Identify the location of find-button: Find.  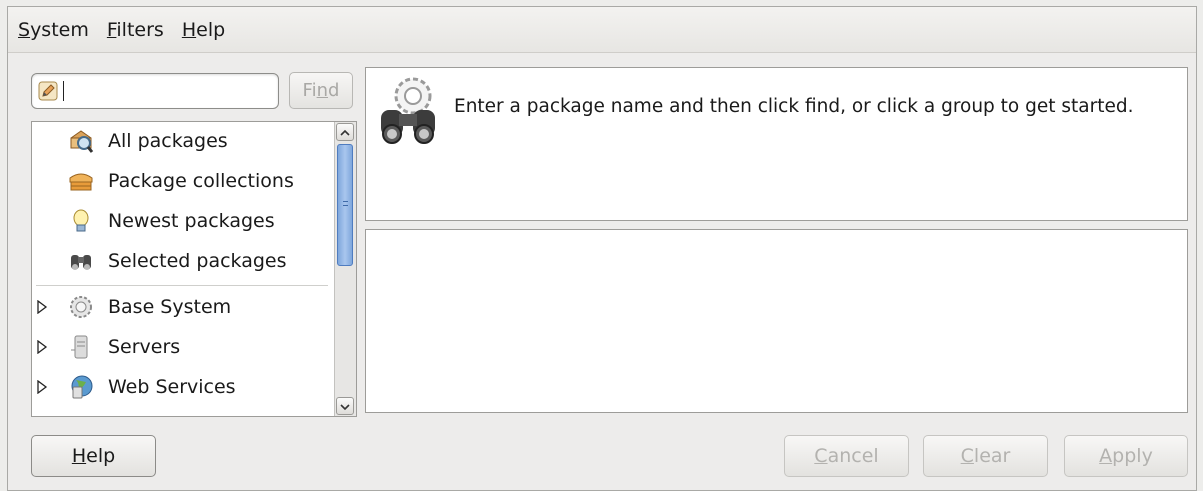
(321, 90).